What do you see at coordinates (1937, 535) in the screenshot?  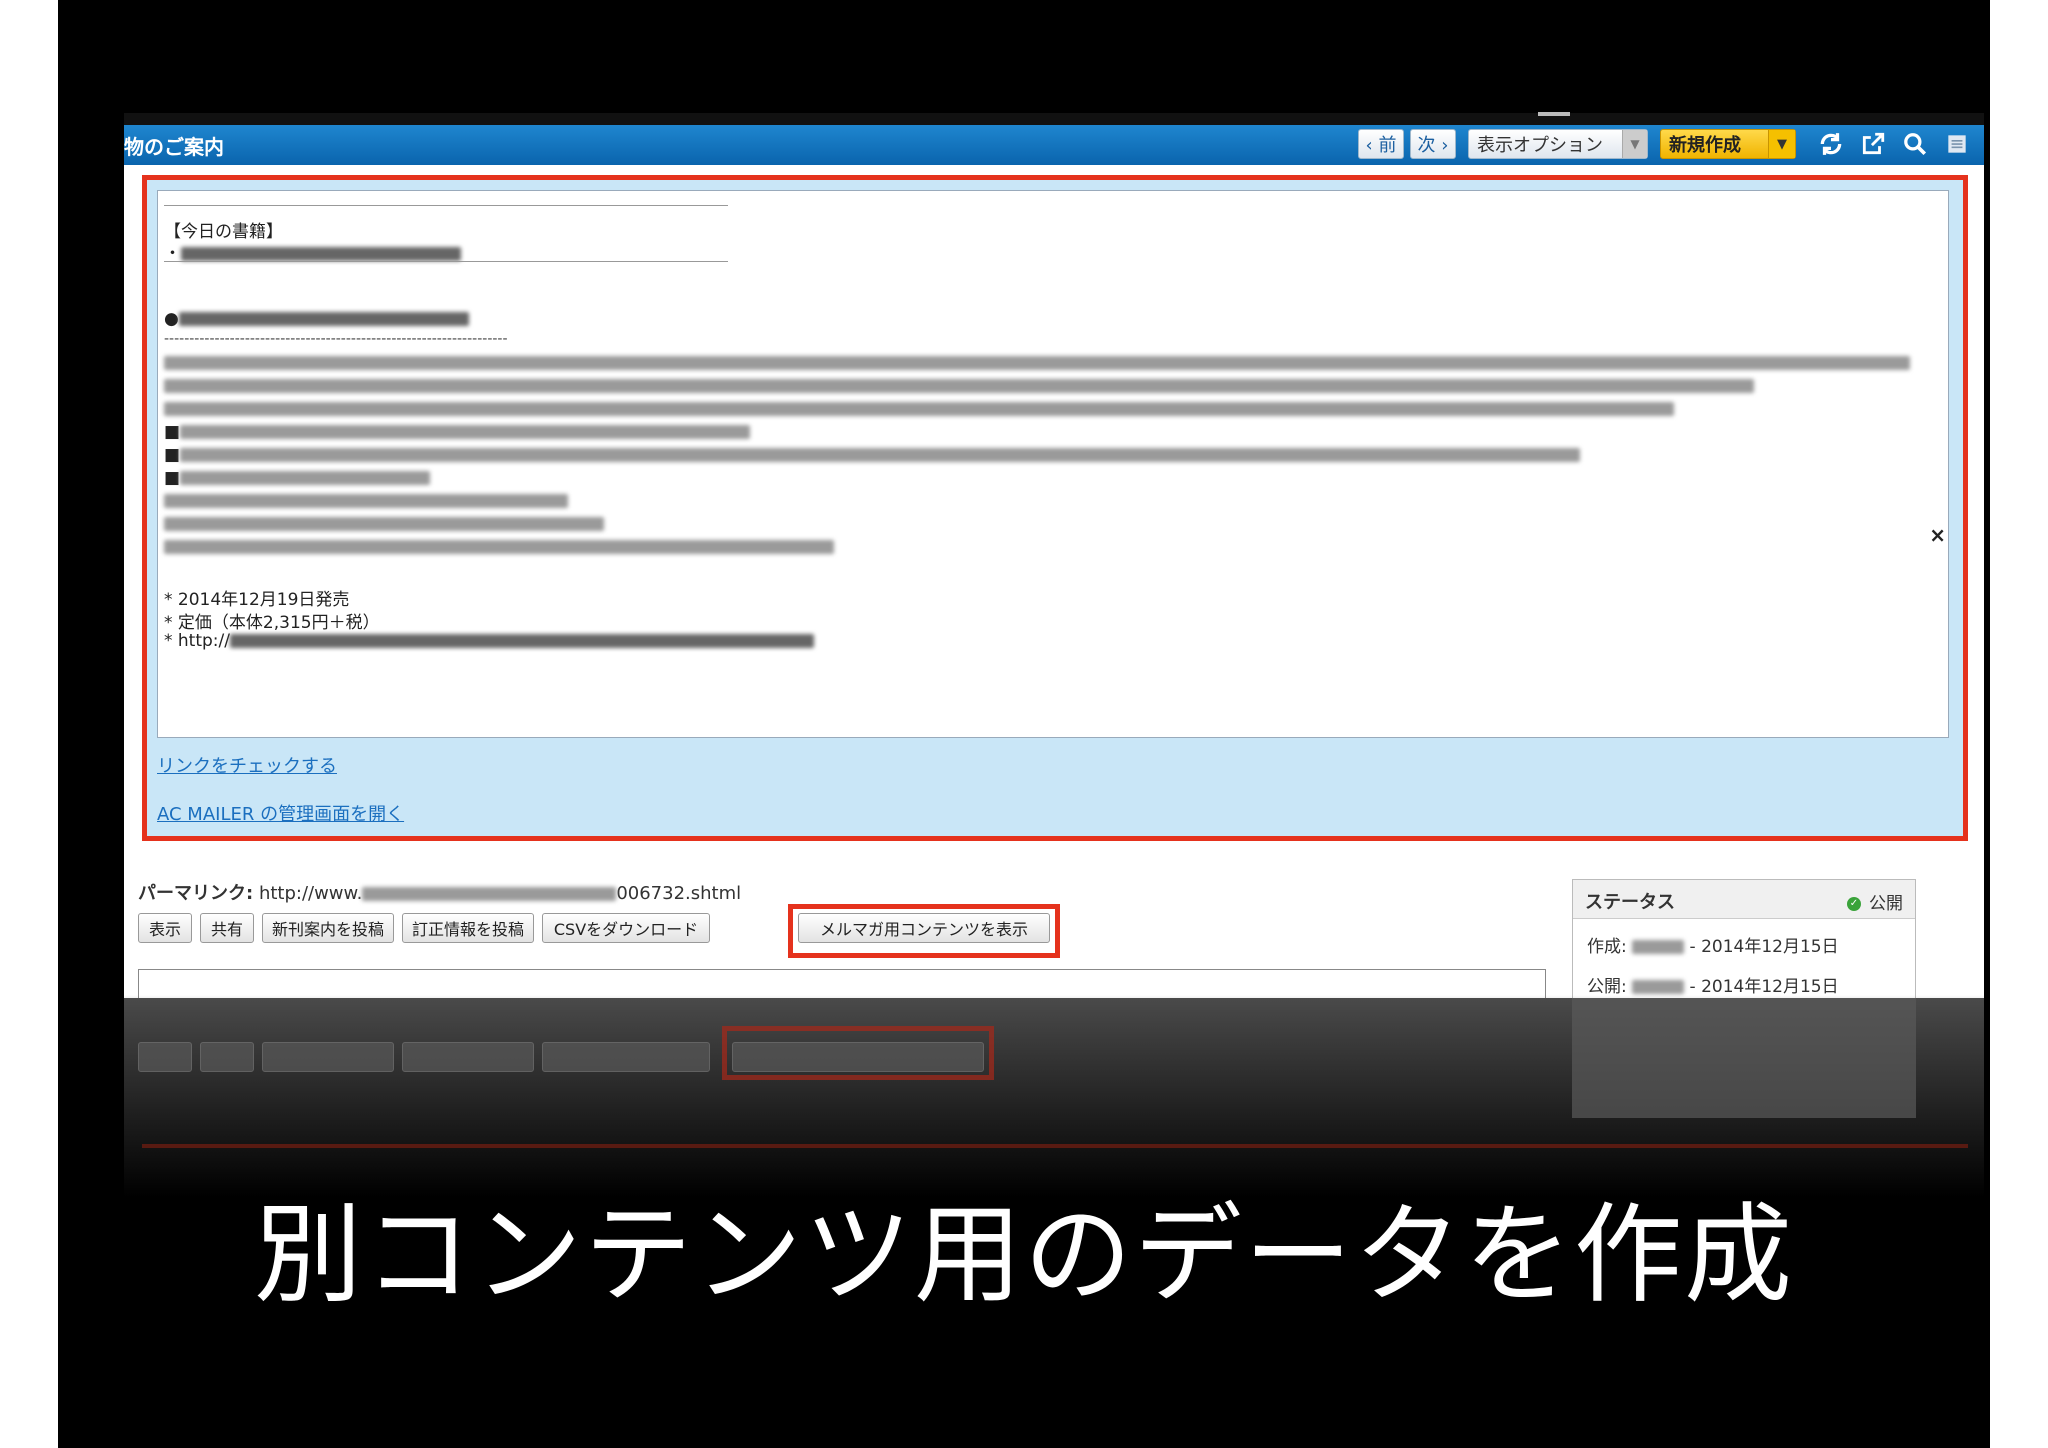 I see `close-icon: ×` at bounding box center [1937, 535].